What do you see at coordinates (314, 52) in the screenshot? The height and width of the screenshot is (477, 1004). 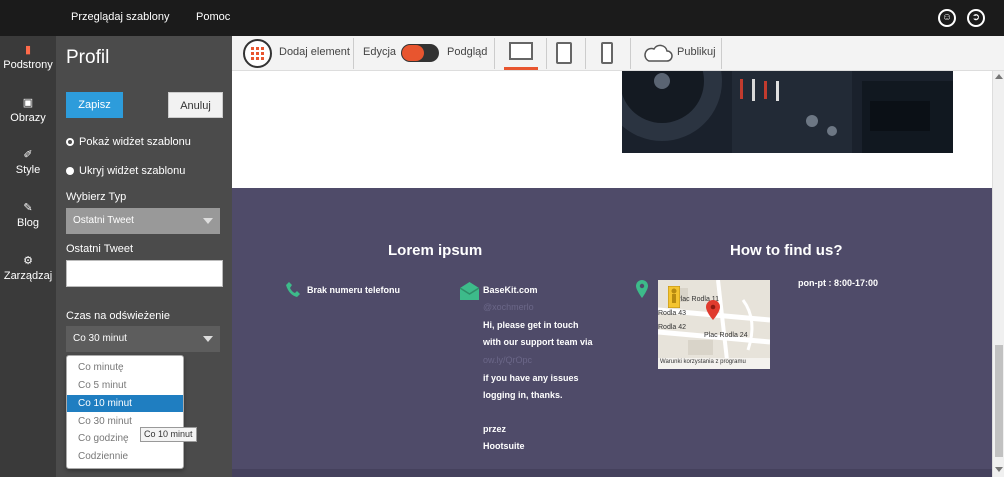 I see `add-element-button: Dodaj element` at bounding box center [314, 52].